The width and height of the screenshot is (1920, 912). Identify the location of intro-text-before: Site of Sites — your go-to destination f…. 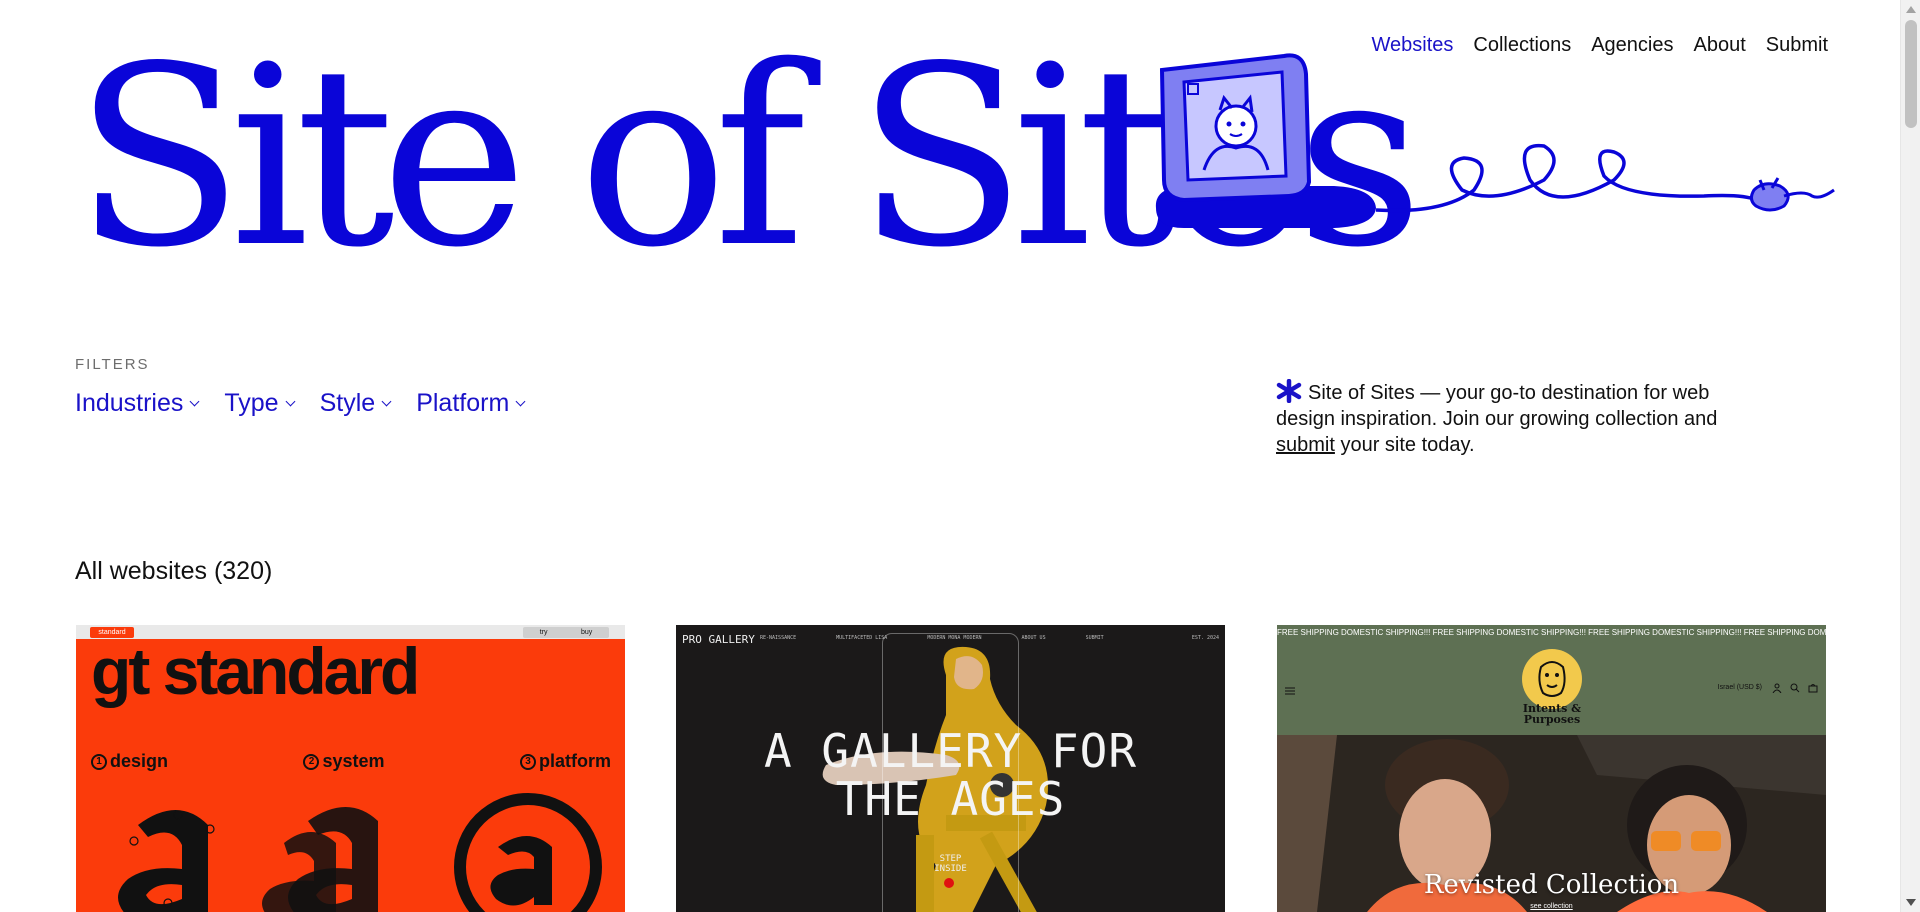
(1497, 406).